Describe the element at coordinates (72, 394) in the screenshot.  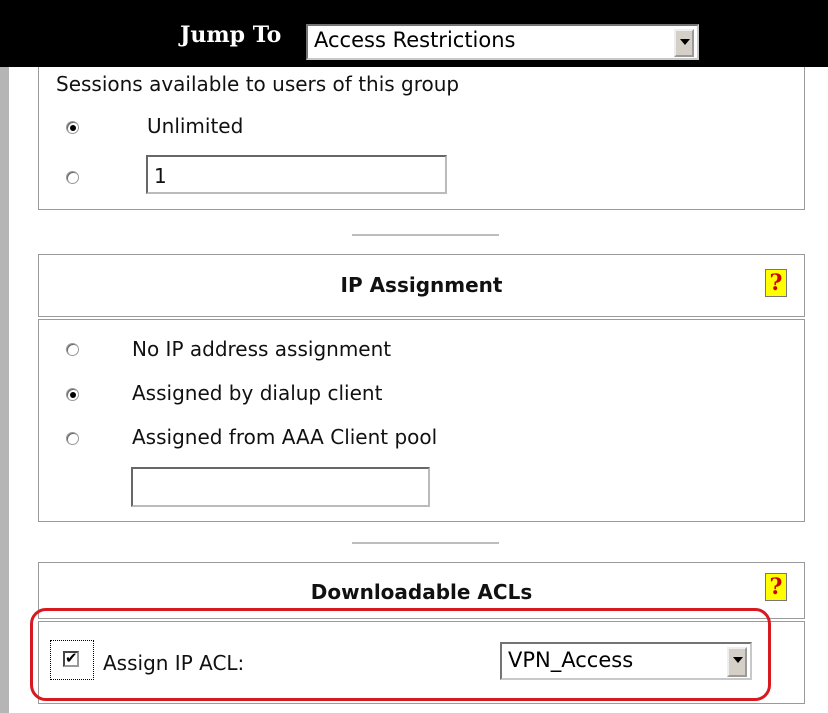
I see `dialup-client-radio` at that location.